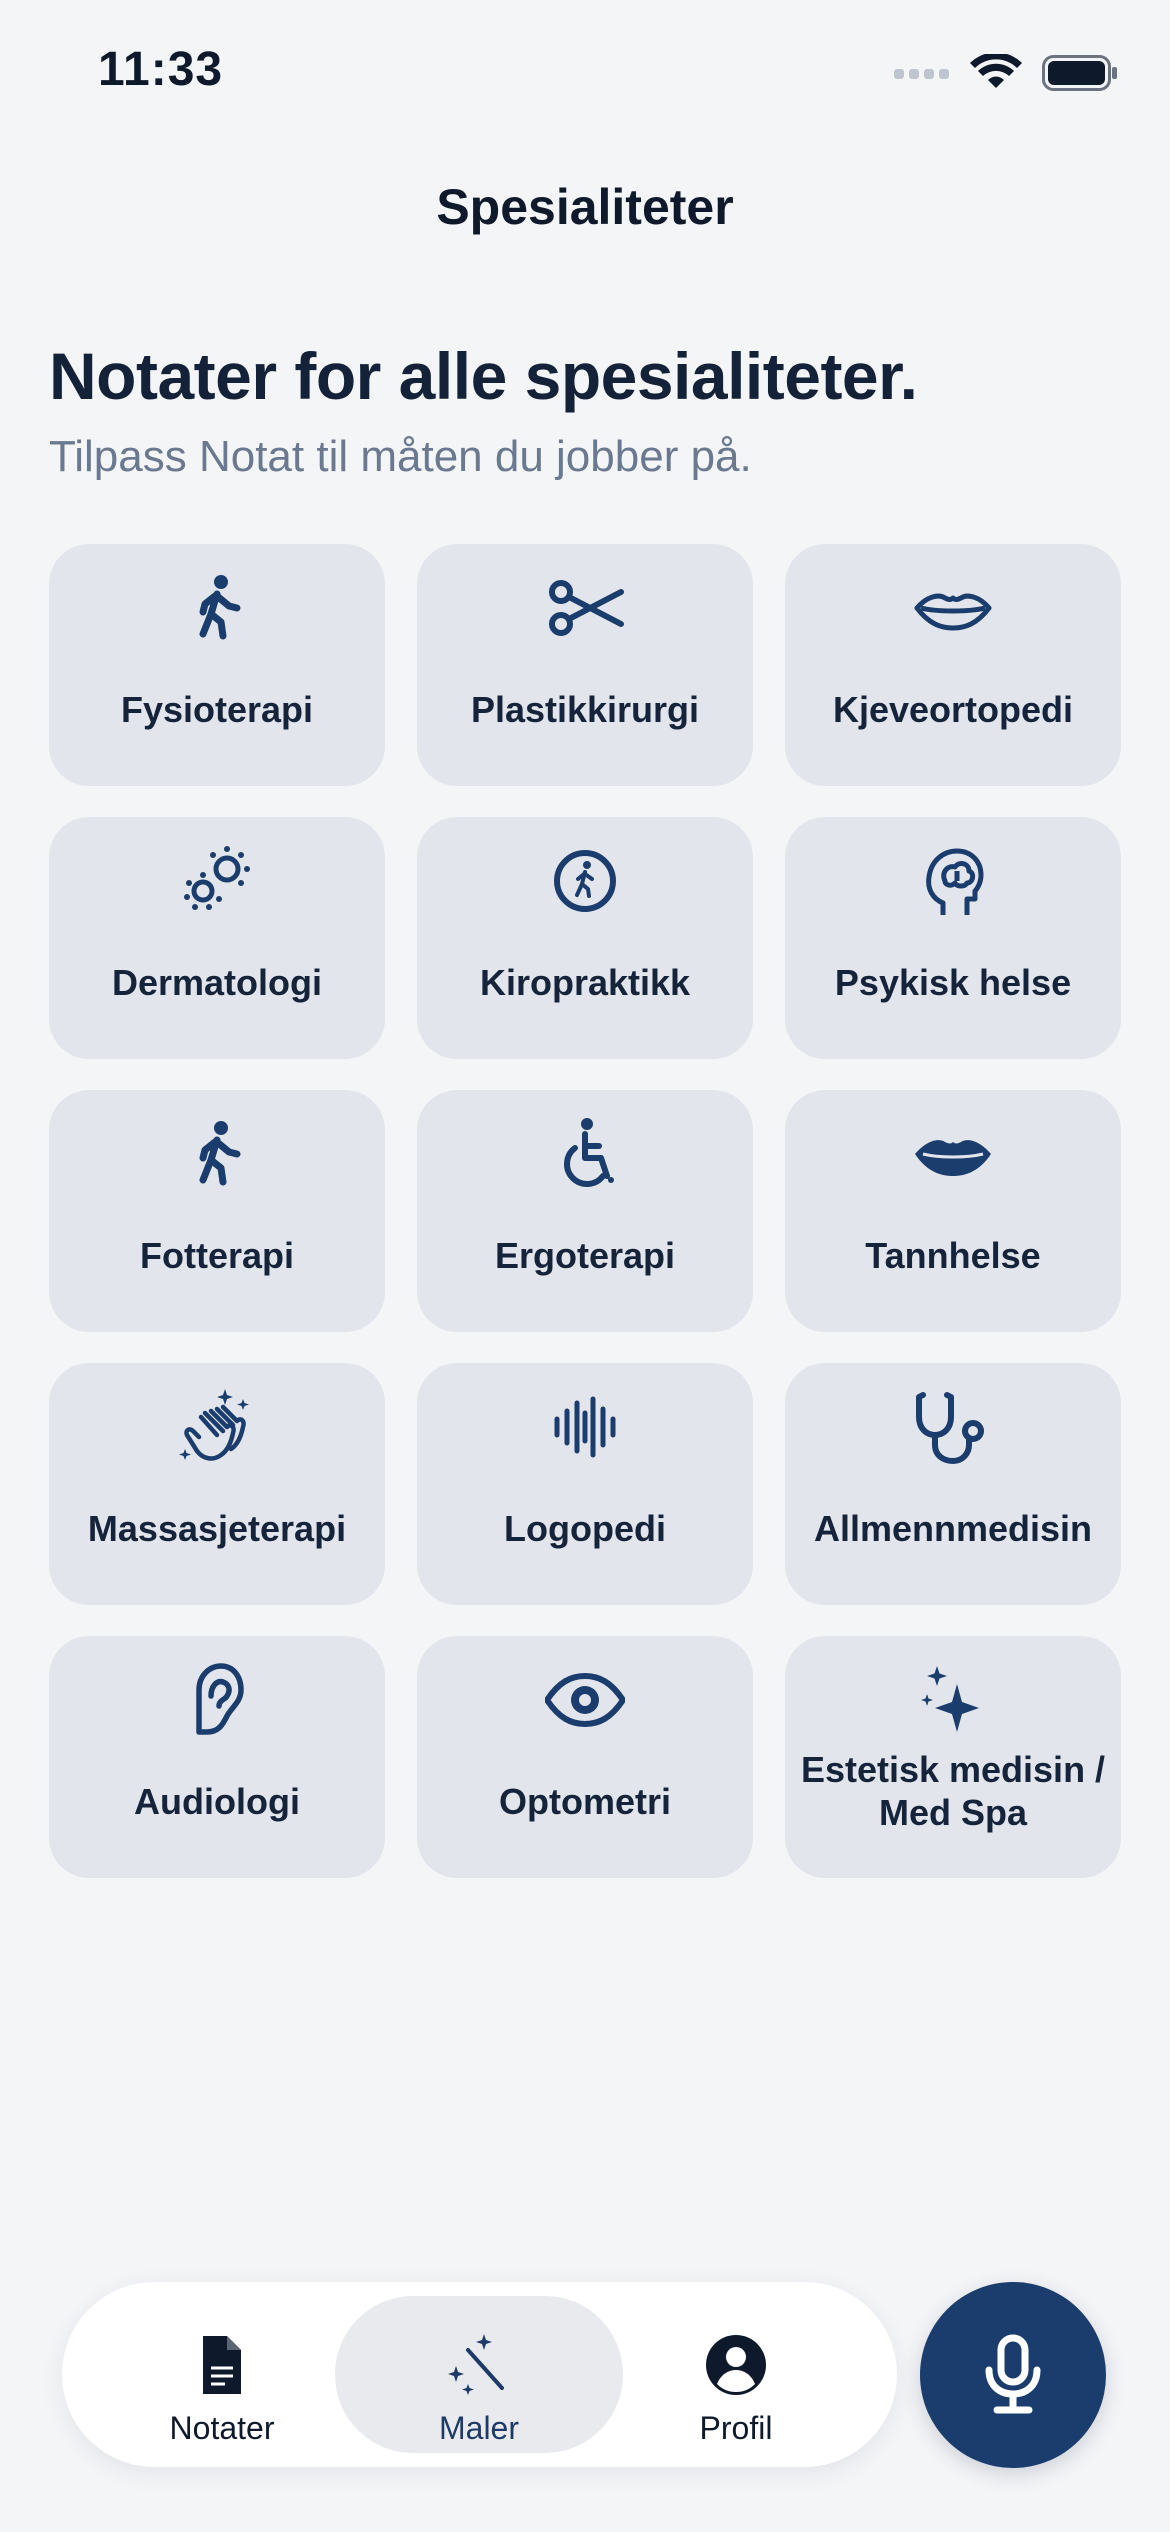 The height and width of the screenshot is (2532, 1170). Describe the element at coordinates (585, 665) in the screenshot. I see `specialty-card-plastikkirurgi: Plastikkirurgi` at that location.